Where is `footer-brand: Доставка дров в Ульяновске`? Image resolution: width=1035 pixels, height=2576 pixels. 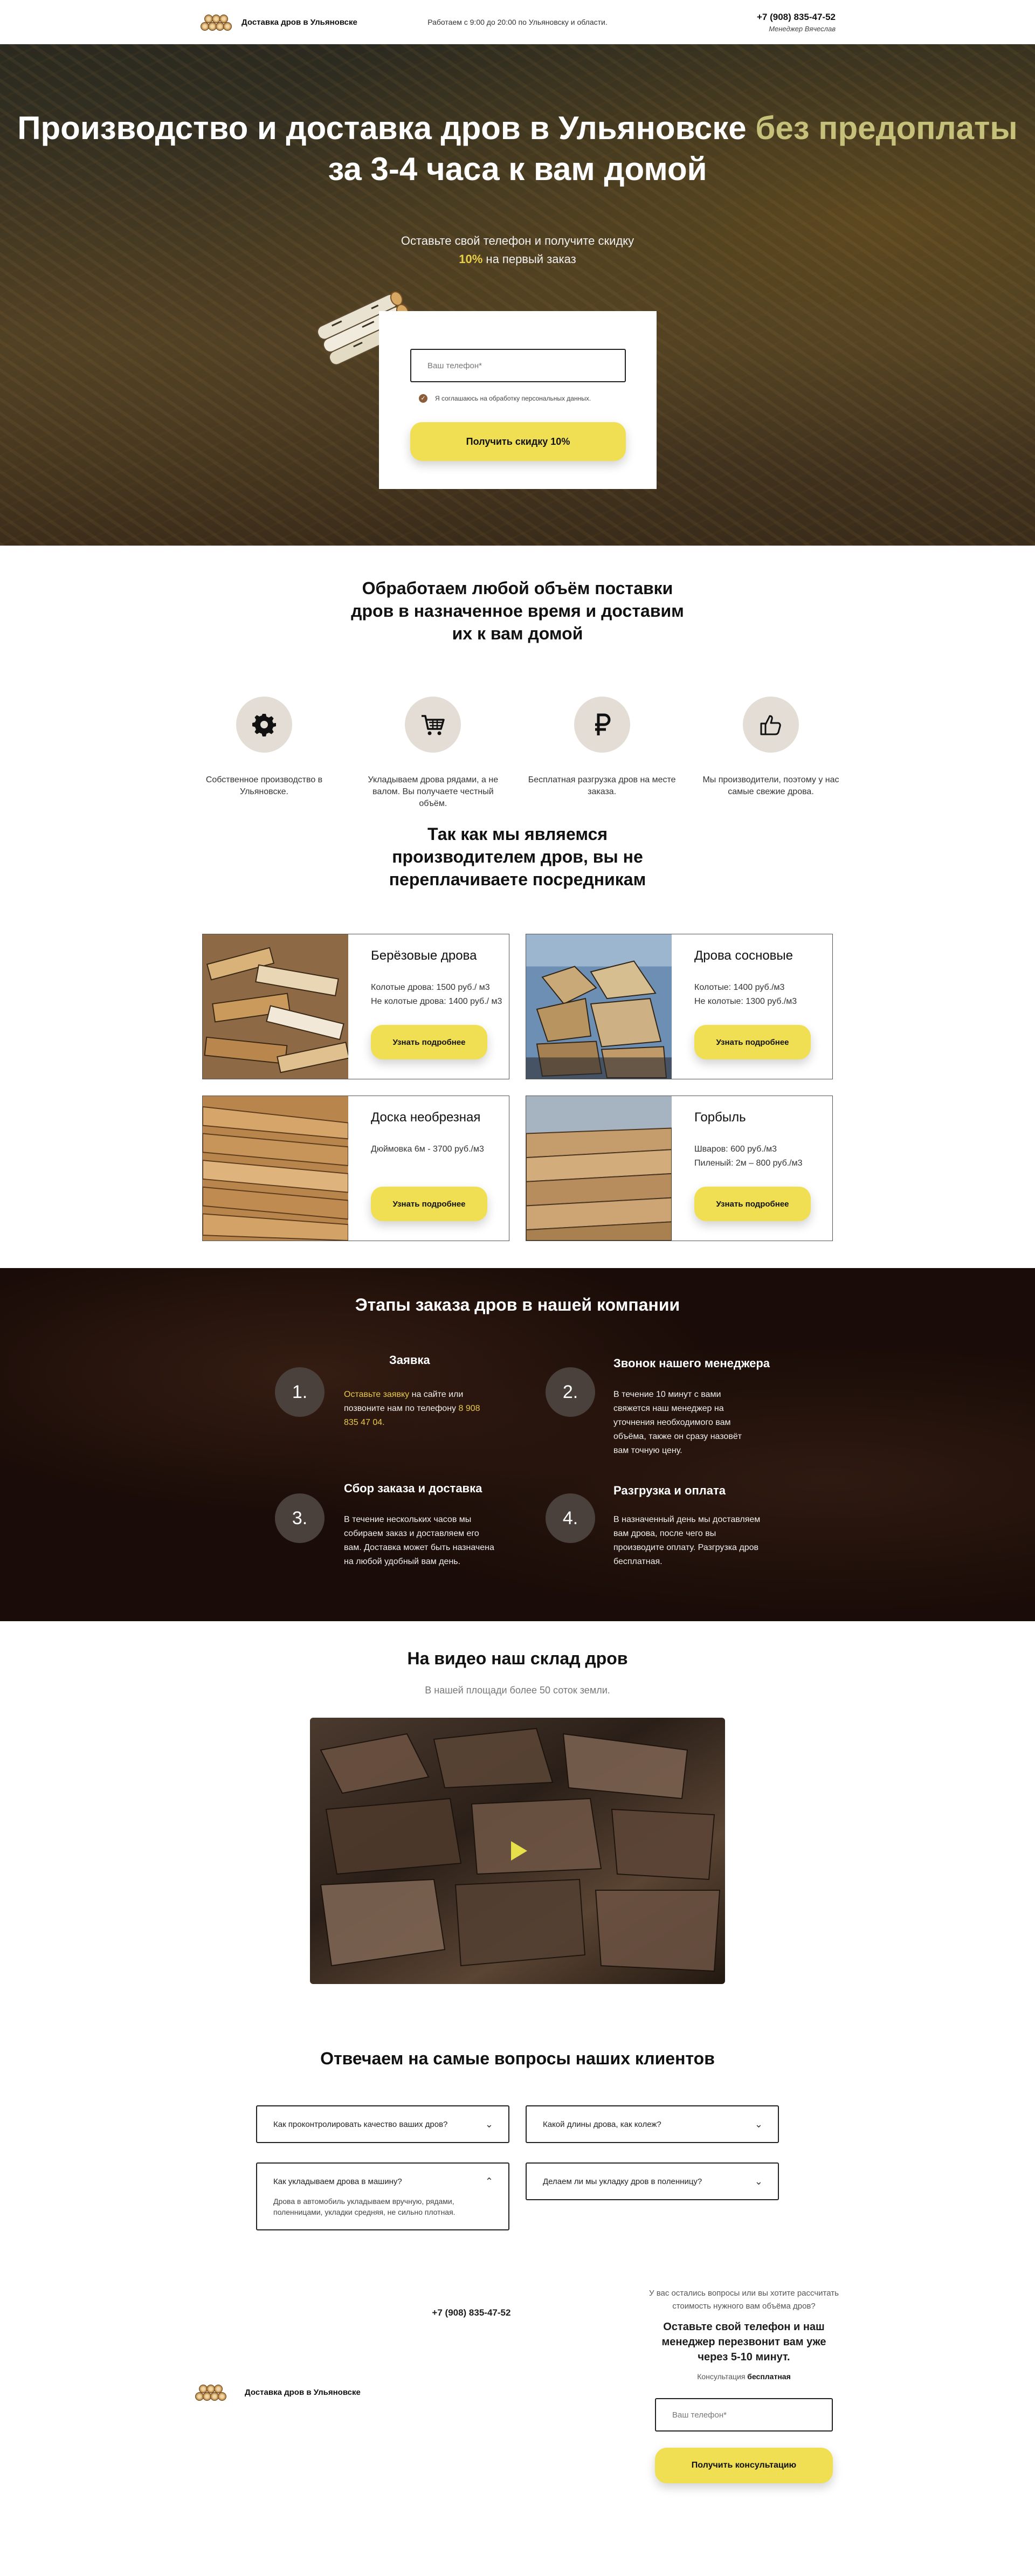
footer-brand: Доставка дров в Ульяновске is located at coordinates (277, 2392).